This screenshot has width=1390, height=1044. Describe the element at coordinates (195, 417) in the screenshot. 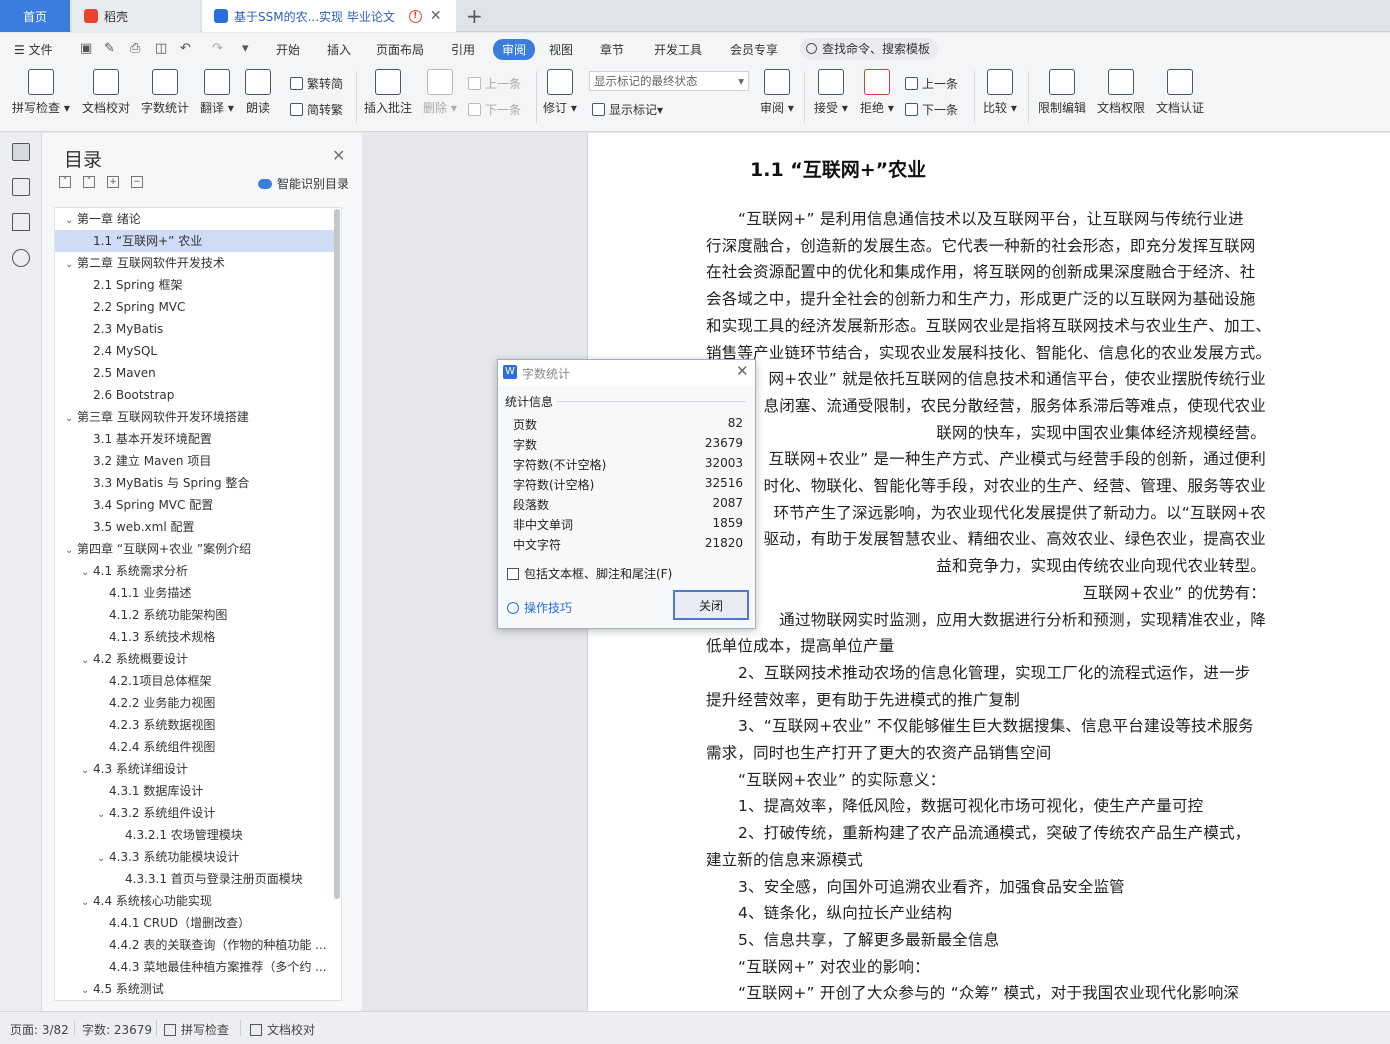

I see `toc-item: ⌄ 第三章 互联网软件开发环境搭建` at that location.